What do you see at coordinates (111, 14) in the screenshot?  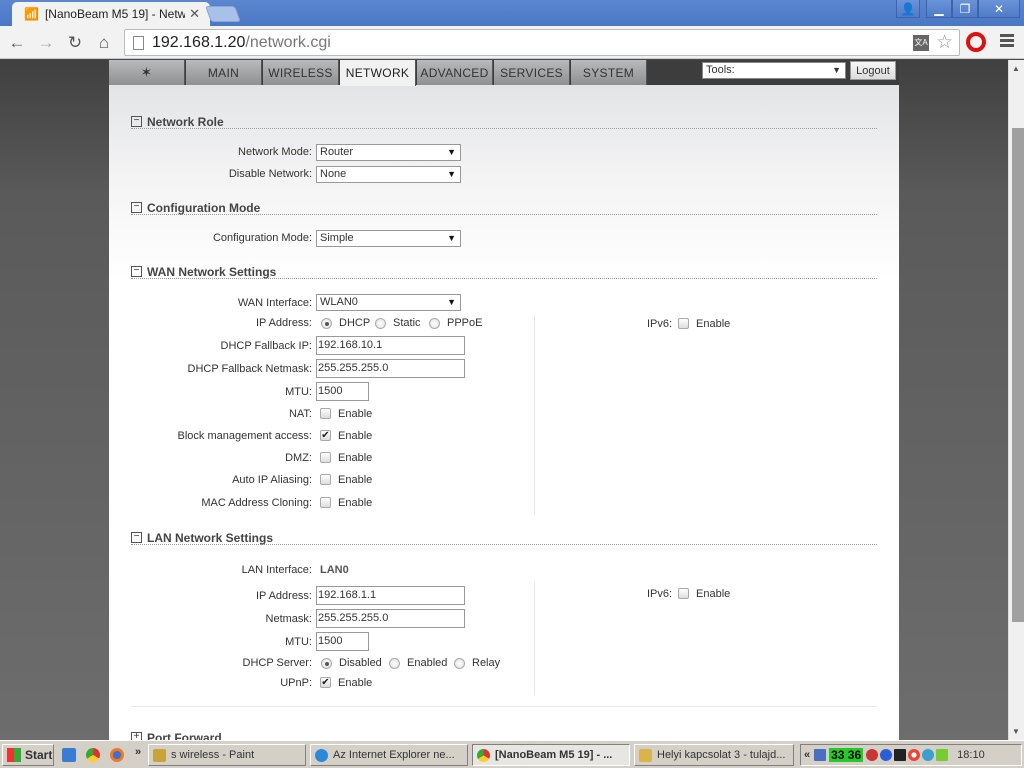 I see `browser-tab: 📶 [NanoBeam M5 19] - Network ✕` at bounding box center [111, 14].